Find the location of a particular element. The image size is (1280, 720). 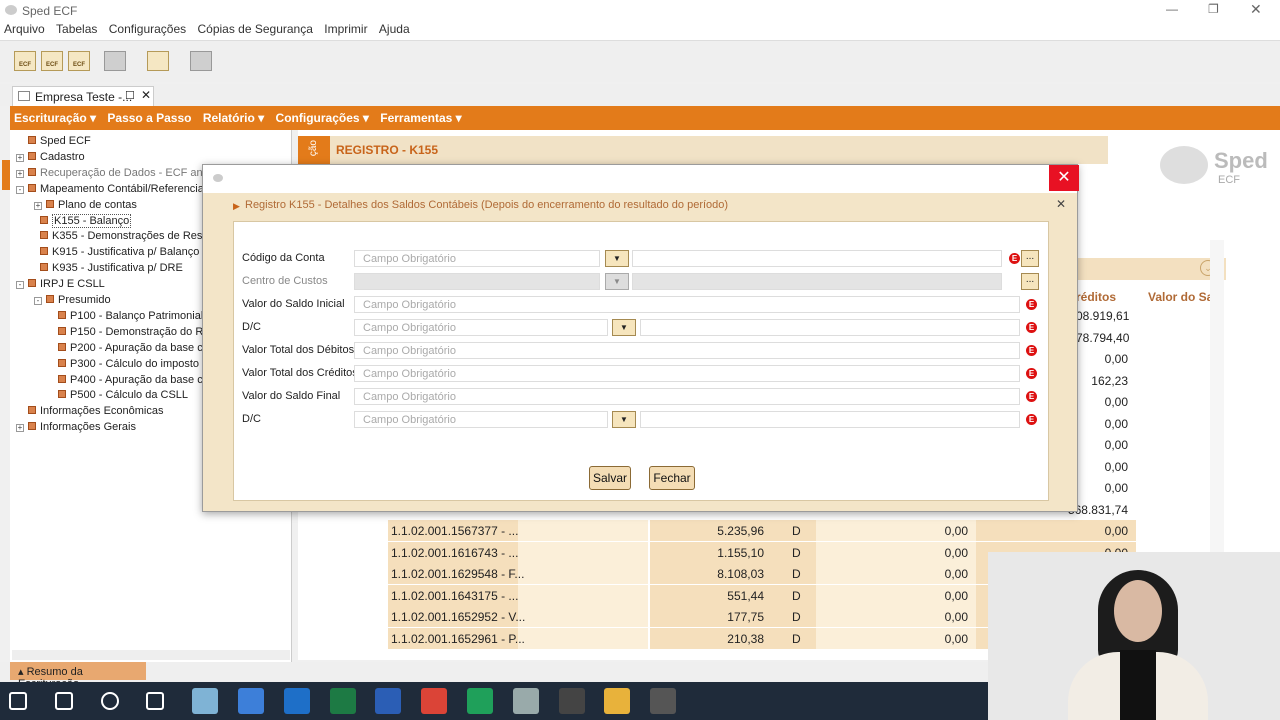

collapse-left-icon is located at coordinates (6, 175).